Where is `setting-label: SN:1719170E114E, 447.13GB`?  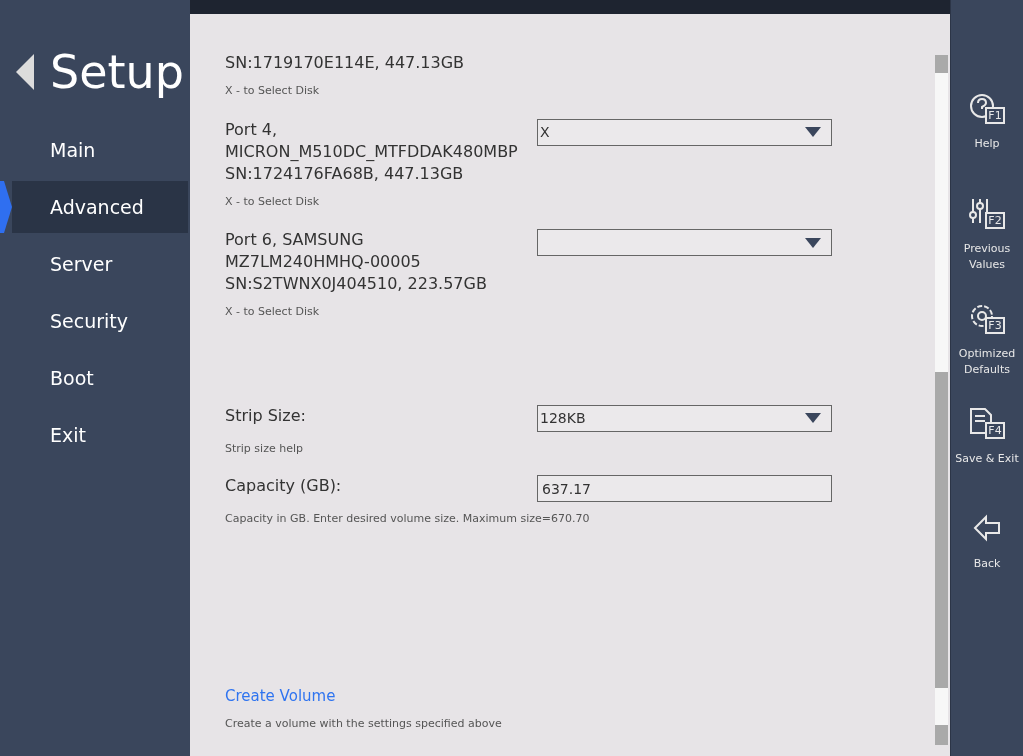 setting-label: SN:1719170E114E, 447.13GB is located at coordinates (345, 63).